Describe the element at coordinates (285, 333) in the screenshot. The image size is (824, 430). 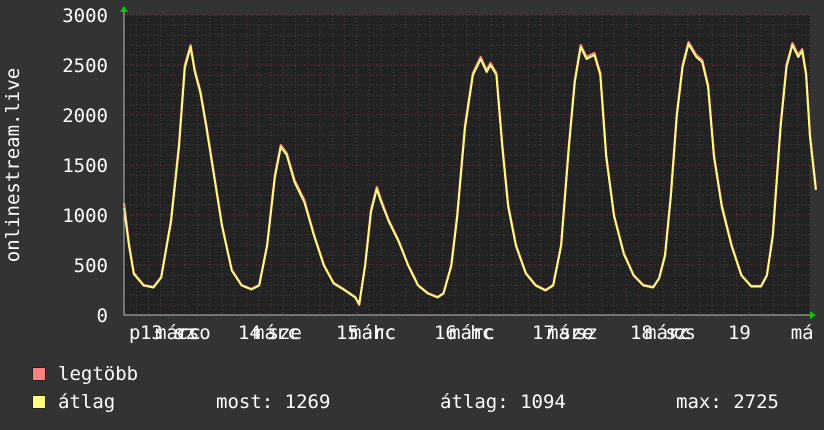
I see `x-tick-label: sze` at that location.